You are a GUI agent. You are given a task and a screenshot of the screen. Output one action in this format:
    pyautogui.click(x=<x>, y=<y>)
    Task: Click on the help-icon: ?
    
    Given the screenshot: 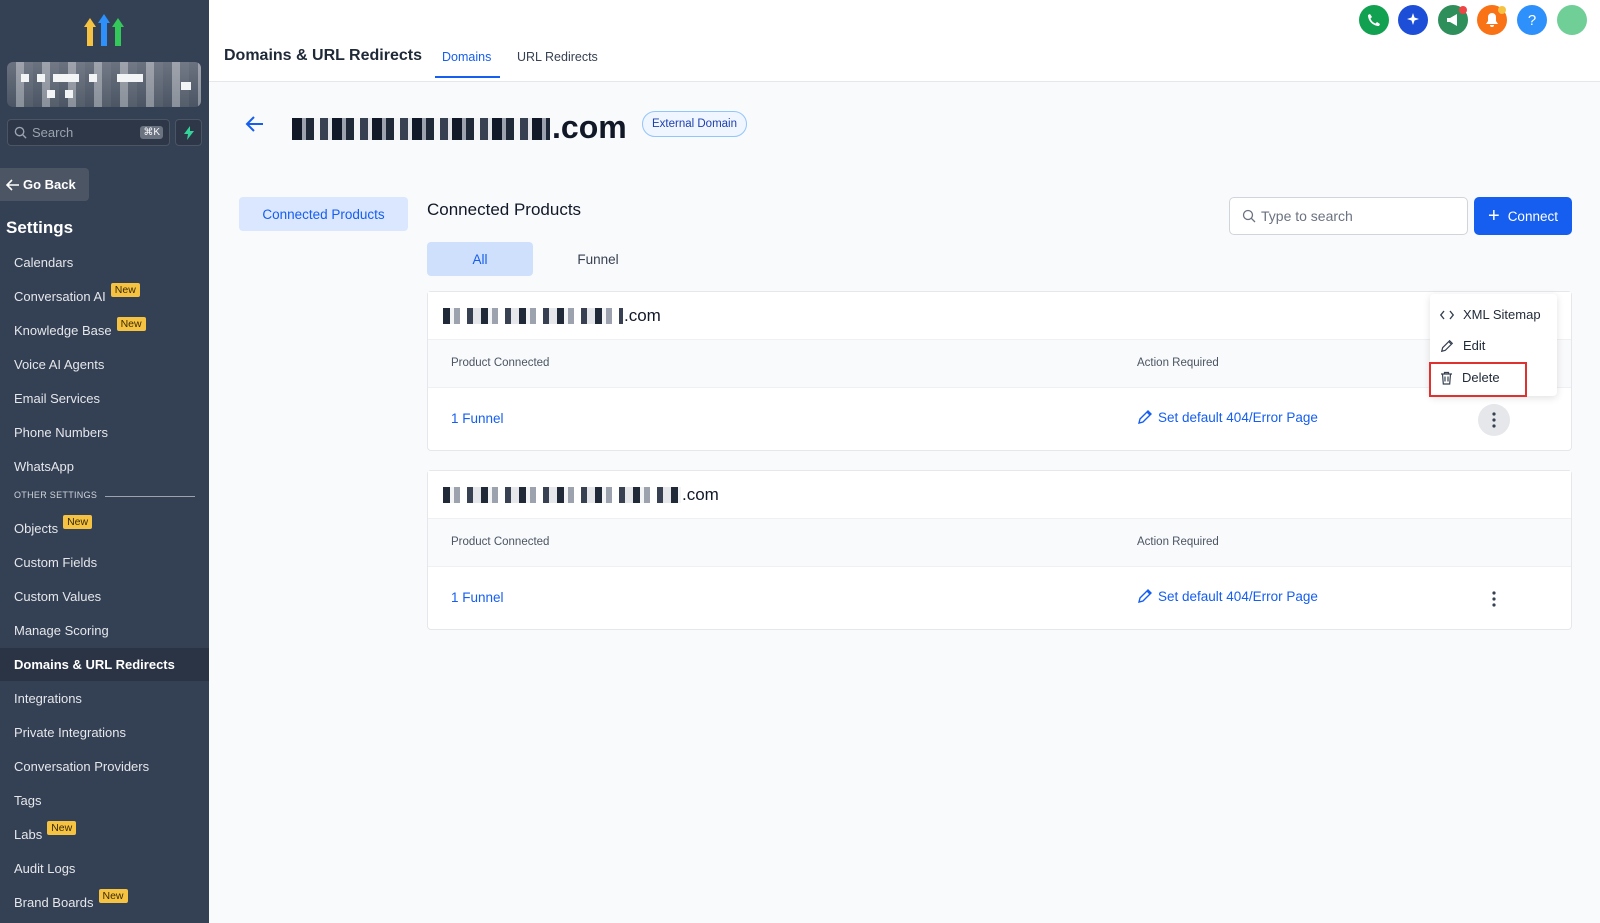 What is the action you would take?
    pyautogui.click(x=1532, y=20)
    